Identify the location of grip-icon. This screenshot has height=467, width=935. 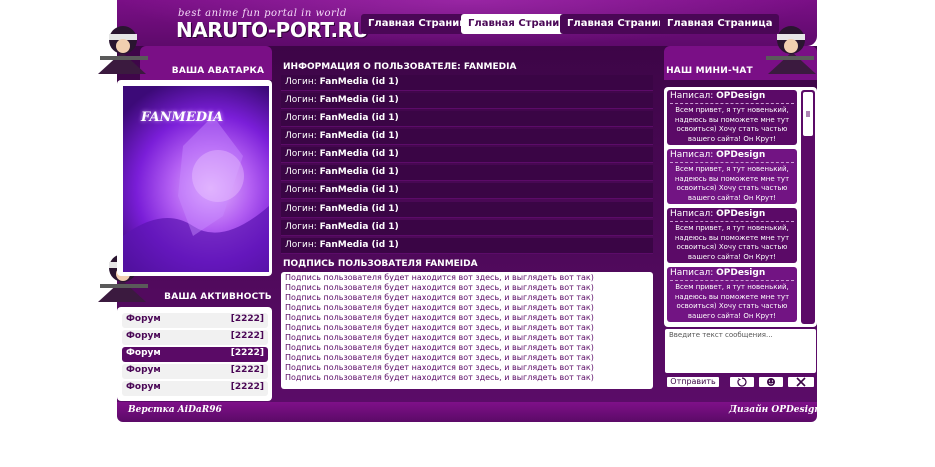
(808, 114).